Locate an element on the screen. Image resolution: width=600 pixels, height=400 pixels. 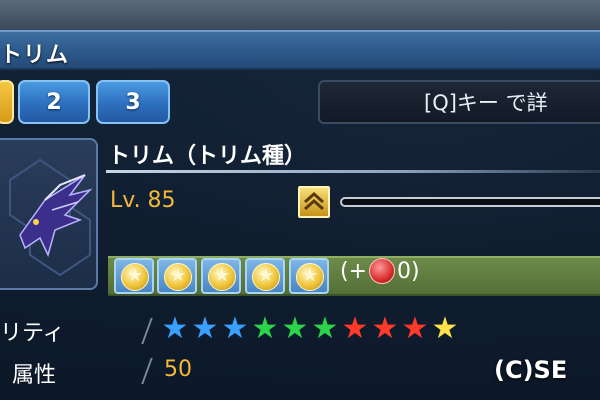
key-hint-text: [Q]キー で詳 is located at coordinates (486, 103).